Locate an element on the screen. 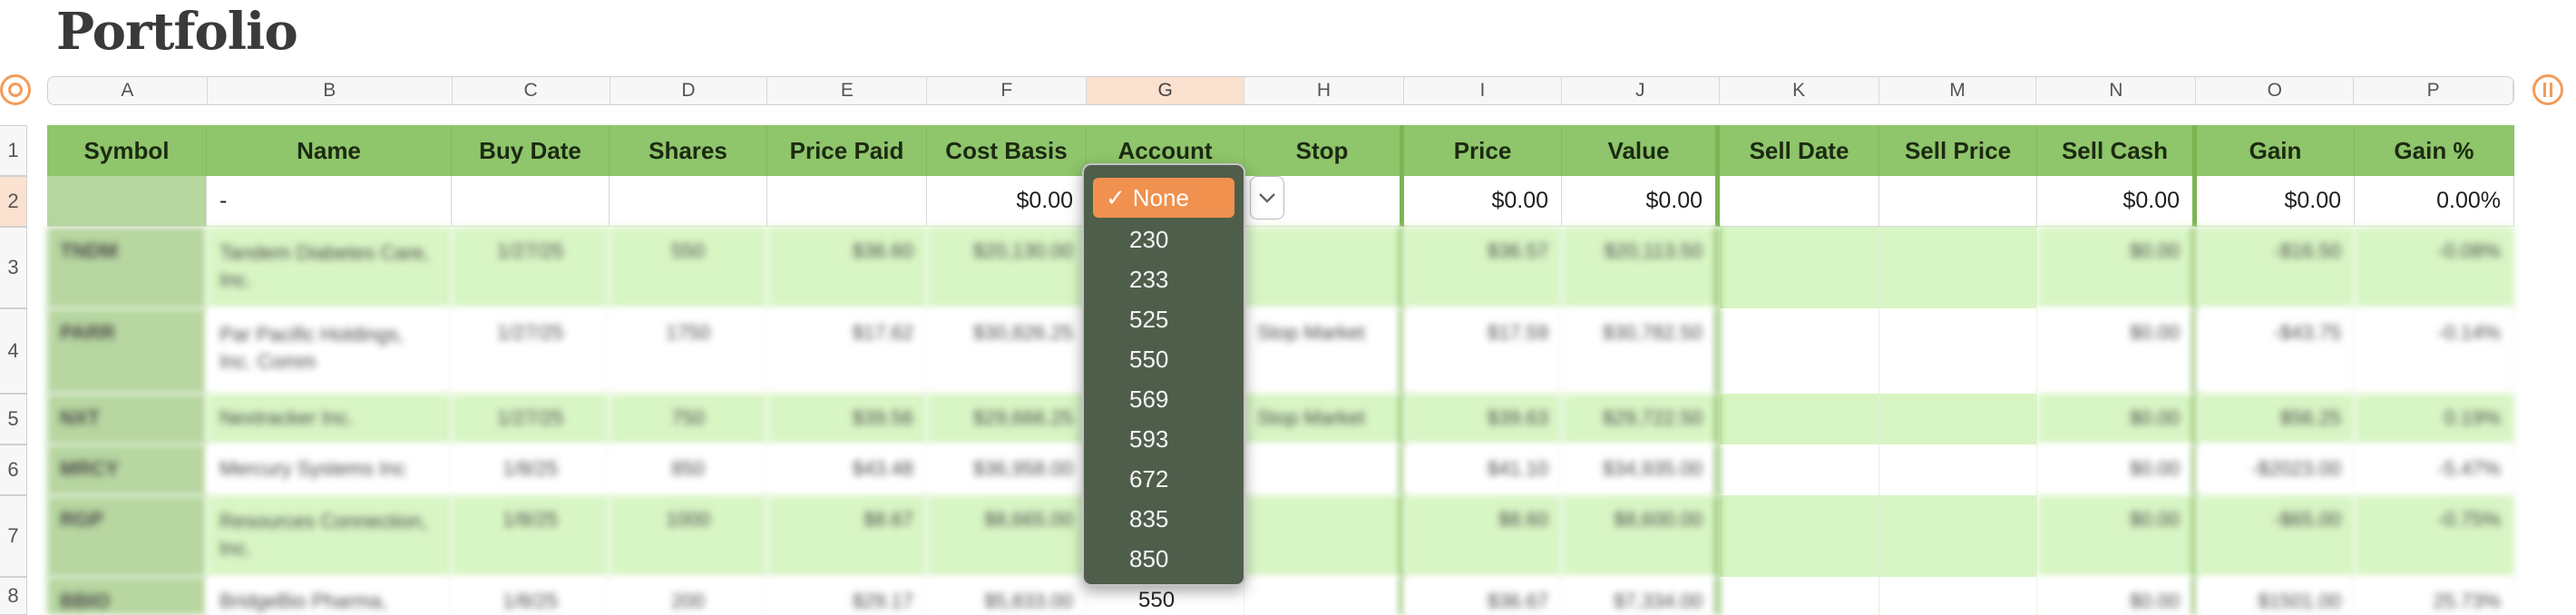 This screenshot has height=615, width=2576. cell-gain-pct: -0.08% is located at coordinates (2434, 267).